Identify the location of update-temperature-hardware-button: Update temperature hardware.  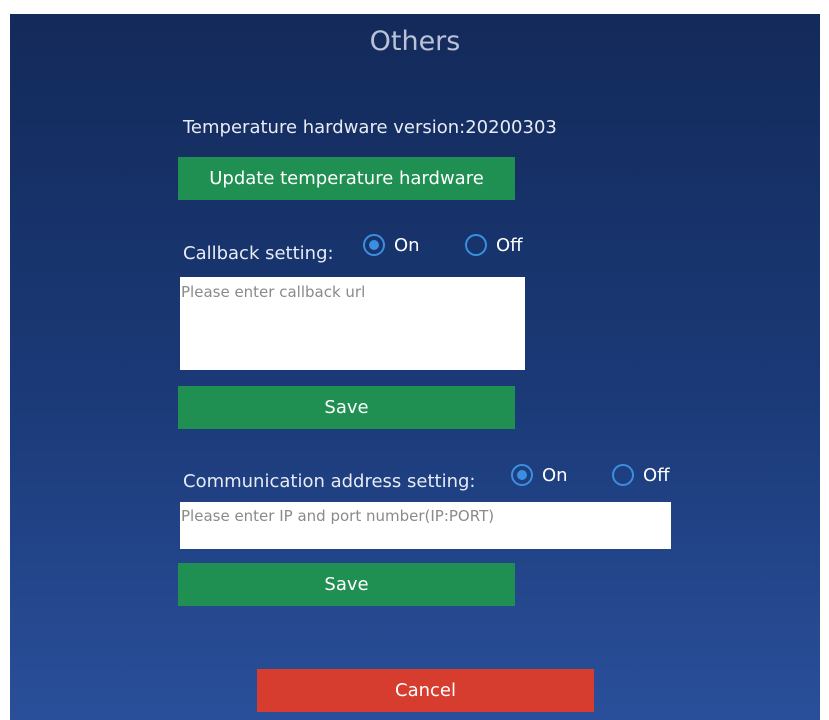
(346, 178).